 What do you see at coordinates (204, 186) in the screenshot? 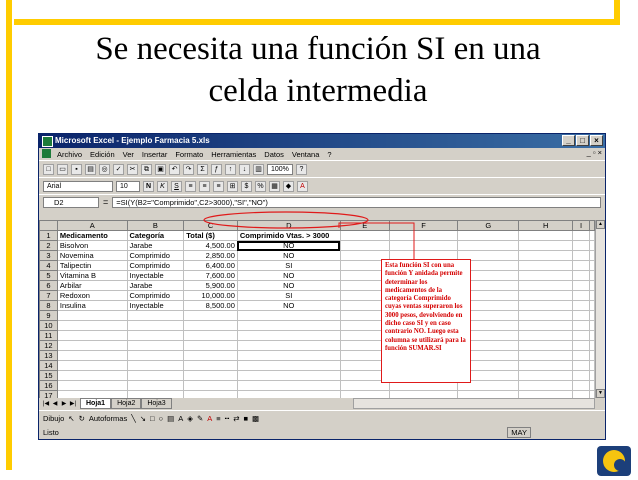
I see `align-center-icon: ≡` at bounding box center [204, 186].